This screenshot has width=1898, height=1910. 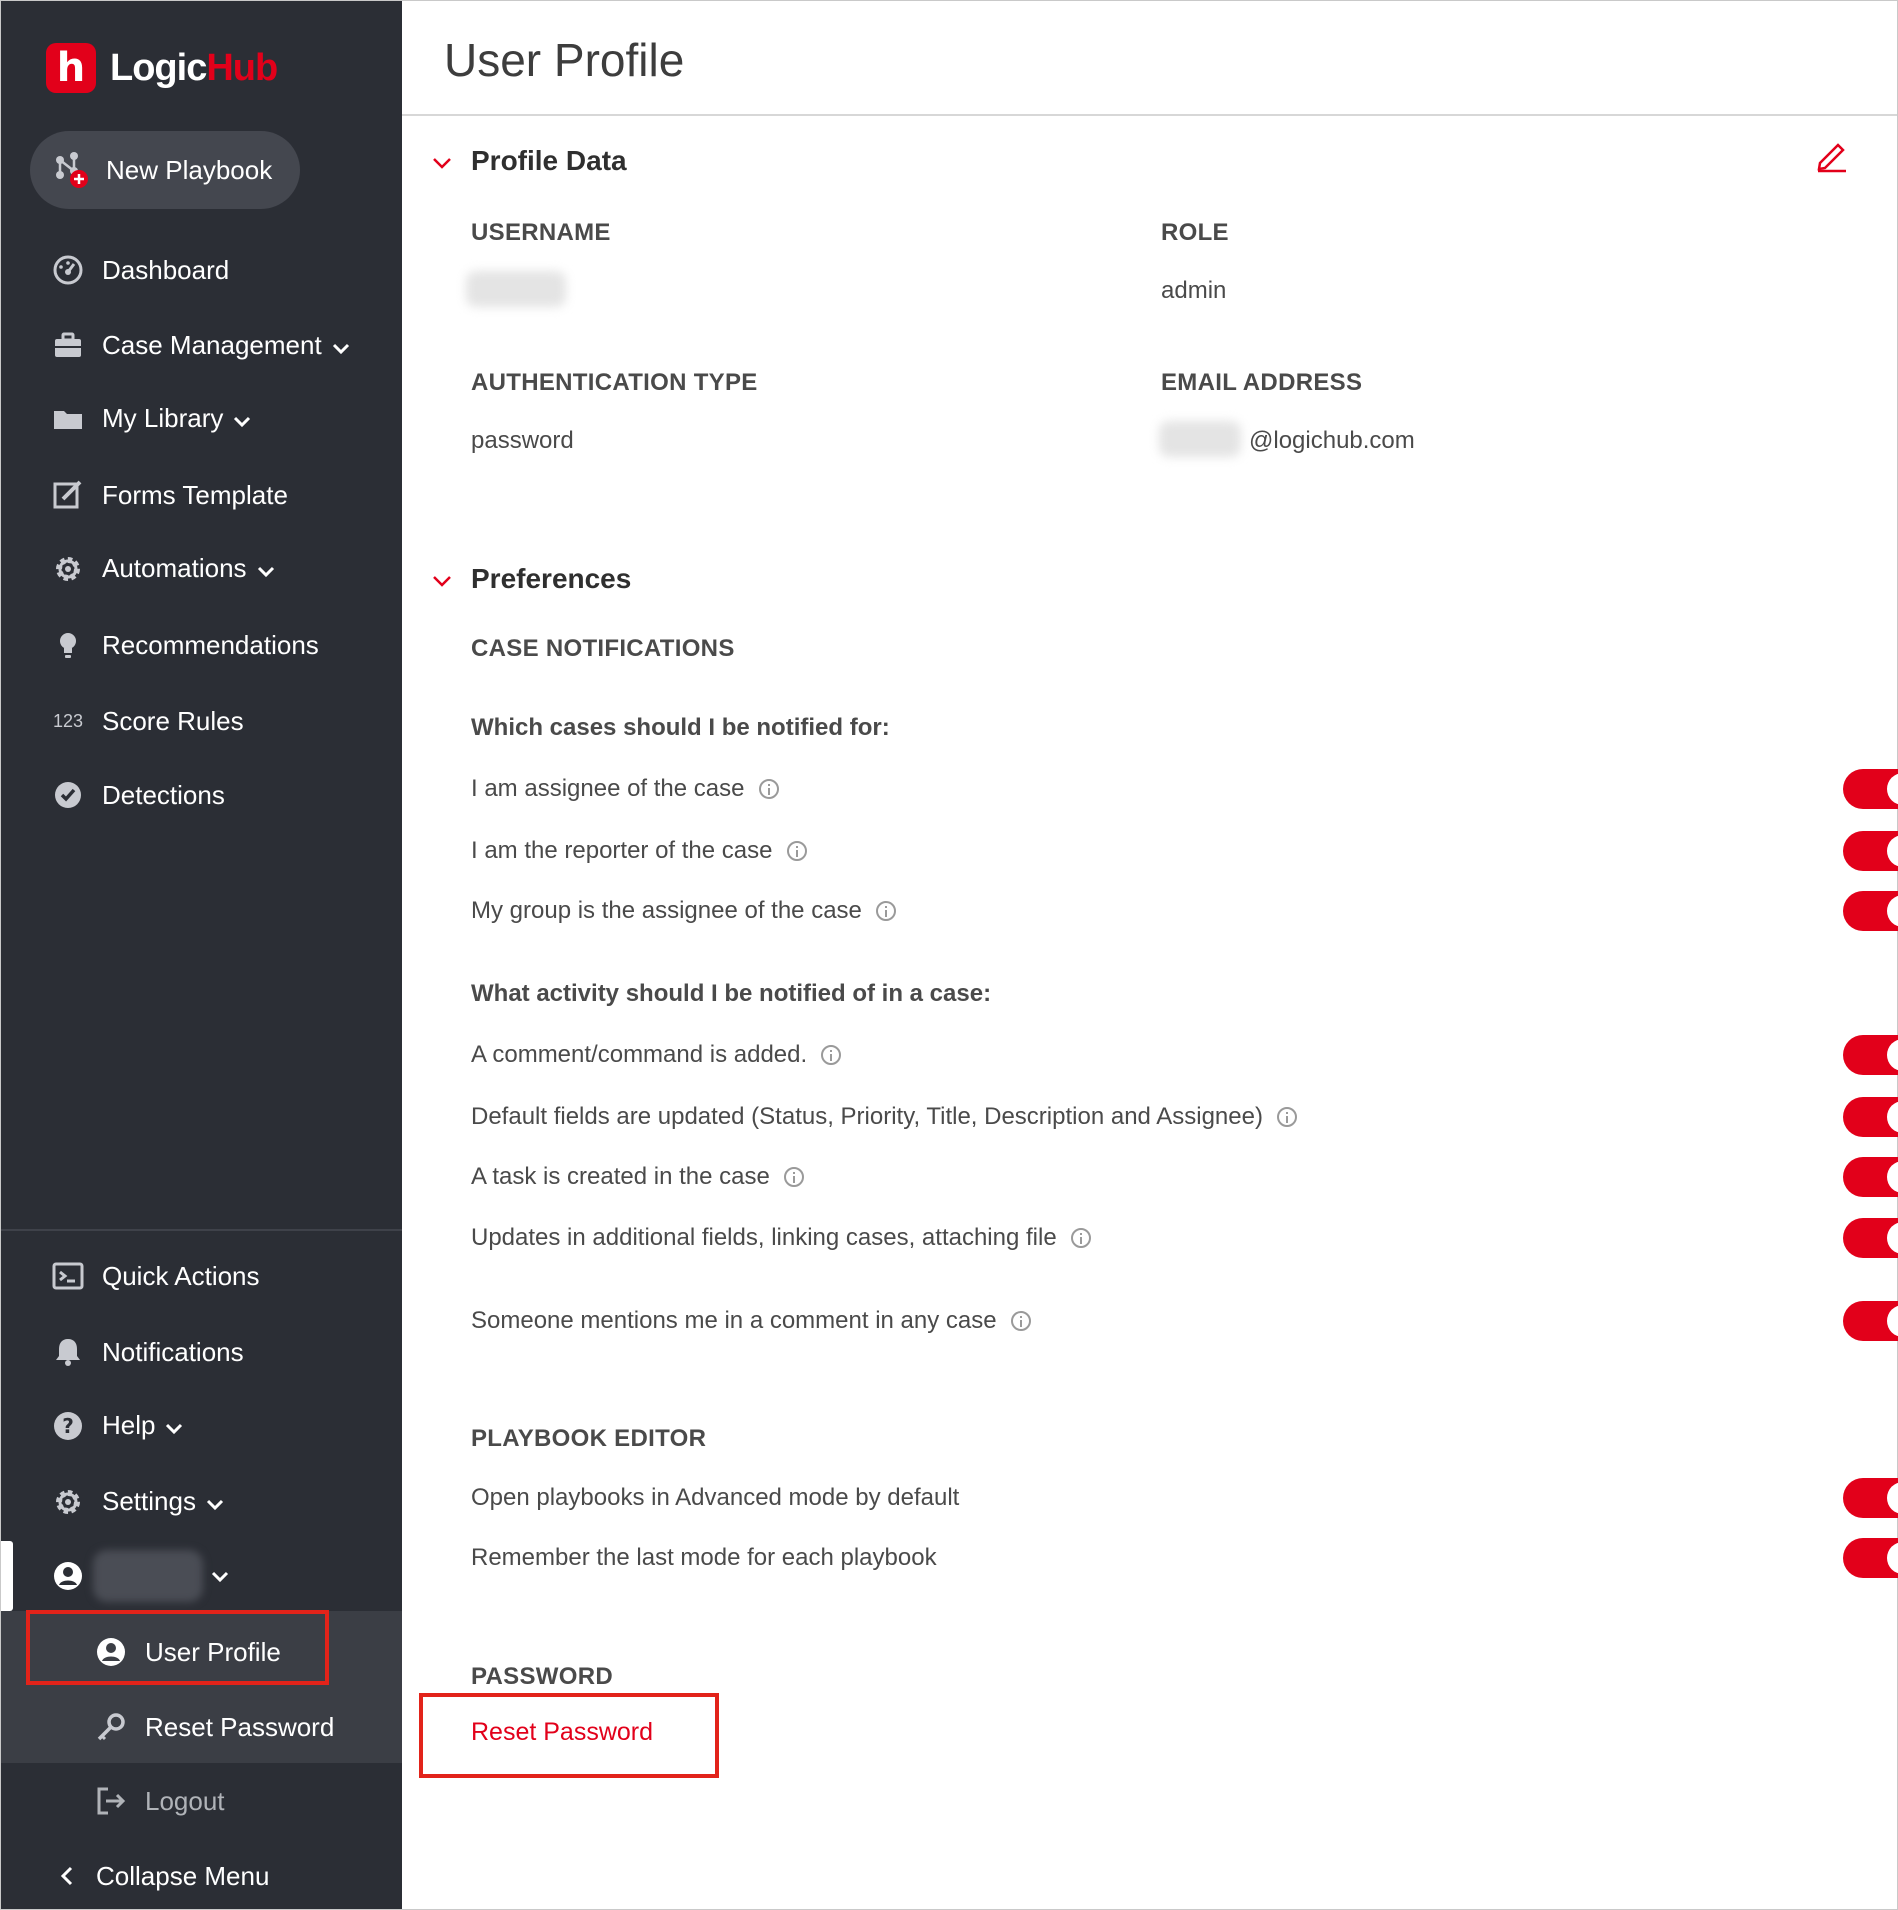 I want to click on sidebar-item-label: Score Rules, so click(x=173, y=720).